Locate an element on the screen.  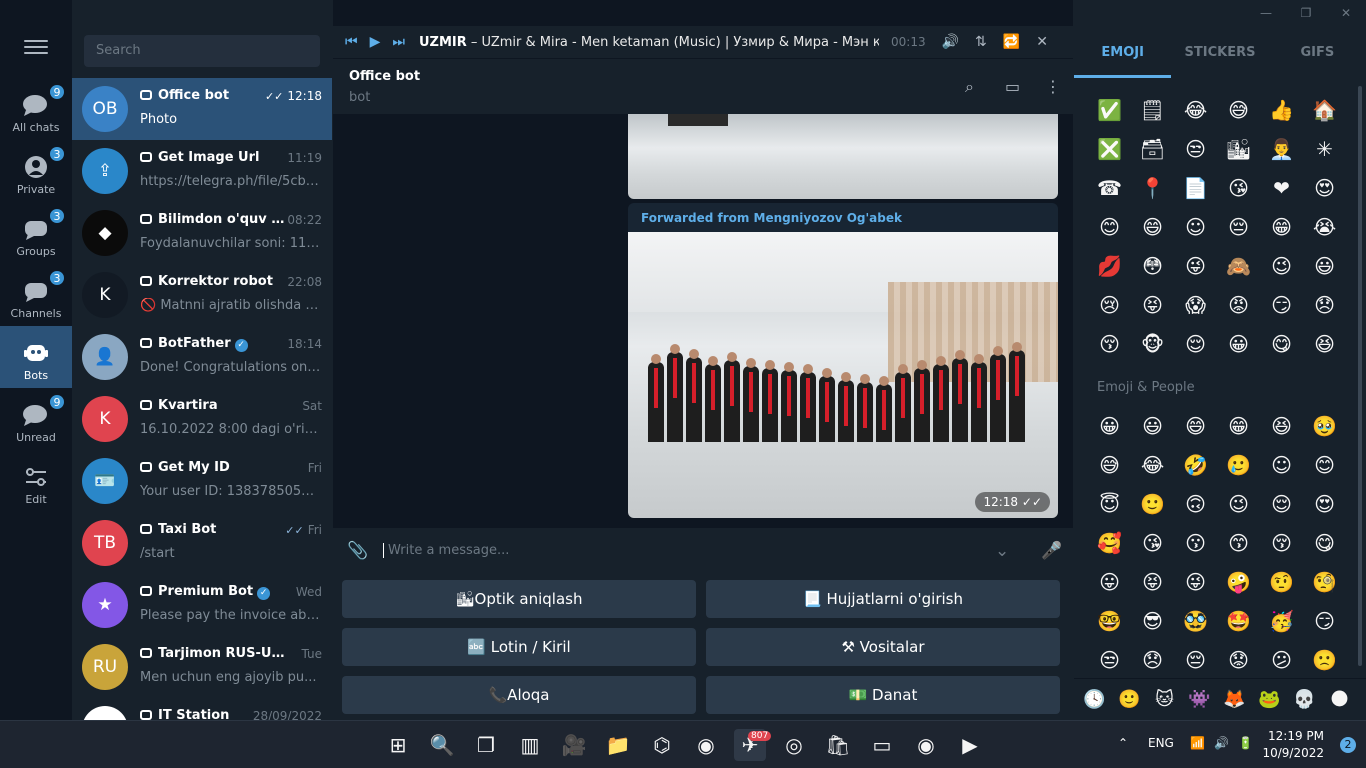
menu-icon is located at coordinates (36, 50).